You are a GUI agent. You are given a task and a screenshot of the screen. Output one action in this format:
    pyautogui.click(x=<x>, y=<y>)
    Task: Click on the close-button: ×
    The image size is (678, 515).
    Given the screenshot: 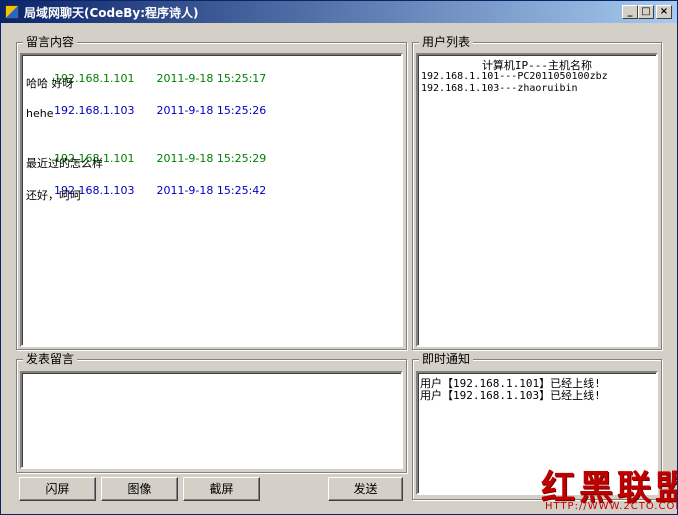 What is the action you would take?
    pyautogui.click(x=664, y=12)
    